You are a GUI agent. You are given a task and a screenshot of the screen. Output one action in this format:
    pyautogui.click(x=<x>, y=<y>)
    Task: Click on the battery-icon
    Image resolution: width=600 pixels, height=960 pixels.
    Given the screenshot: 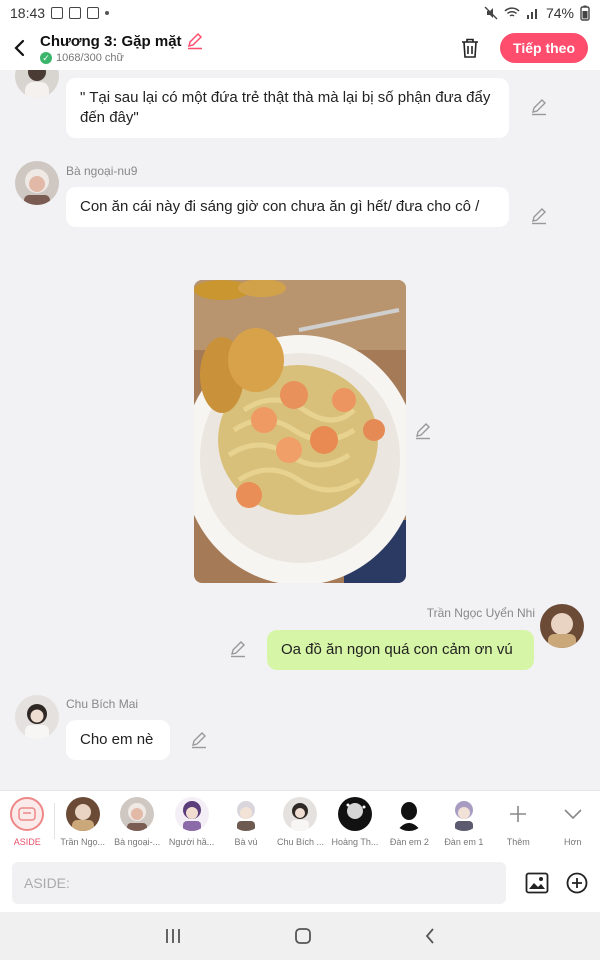 What is the action you would take?
    pyautogui.click(x=585, y=13)
    